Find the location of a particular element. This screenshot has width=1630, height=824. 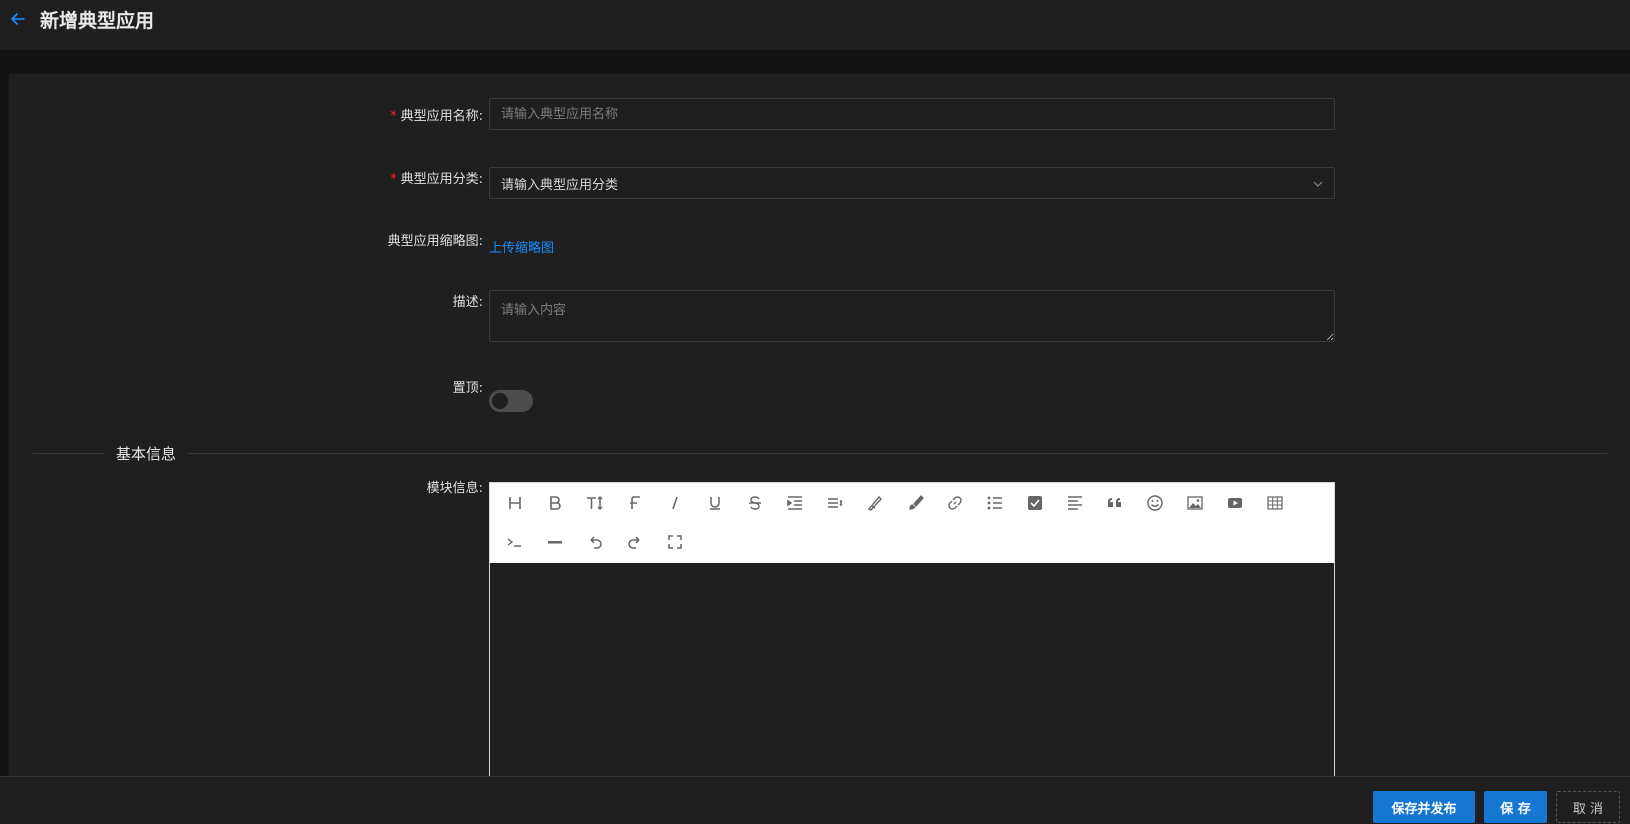

indent-icon is located at coordinates (795, 503).